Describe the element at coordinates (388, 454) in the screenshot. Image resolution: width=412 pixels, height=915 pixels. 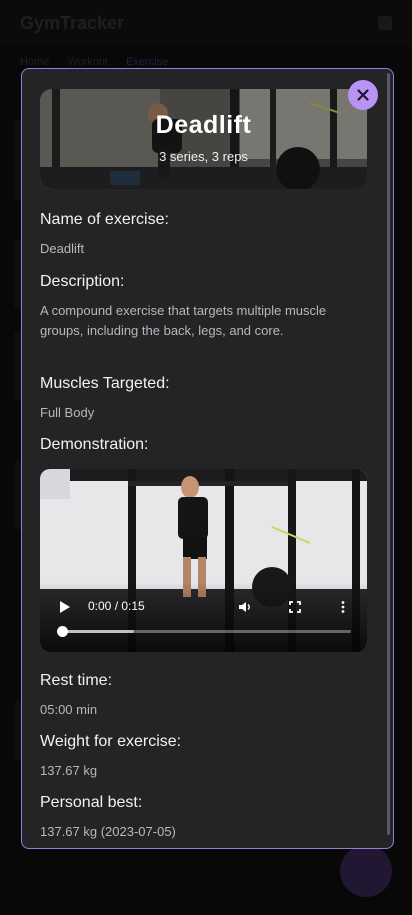
I see `scrollbar` at that location.